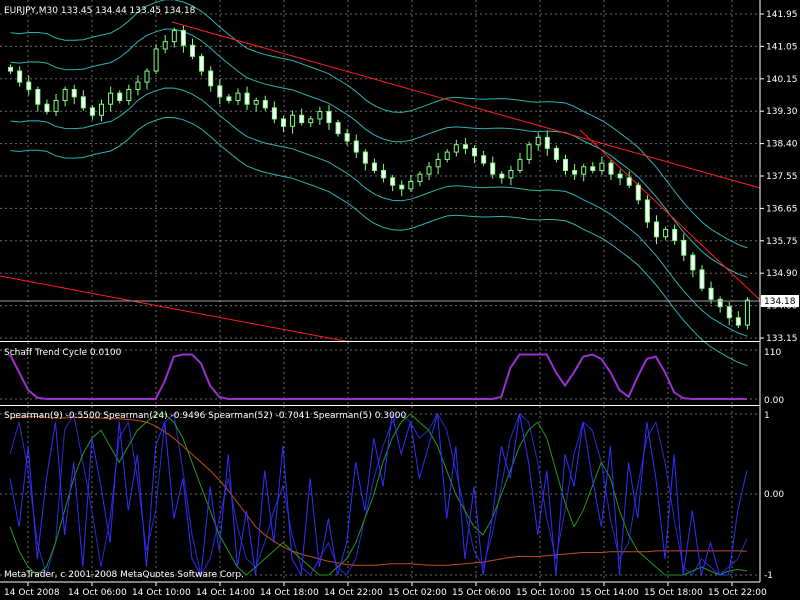  I want to click on time-tick-label: 15 Oct 14:00, so click(609, 593).